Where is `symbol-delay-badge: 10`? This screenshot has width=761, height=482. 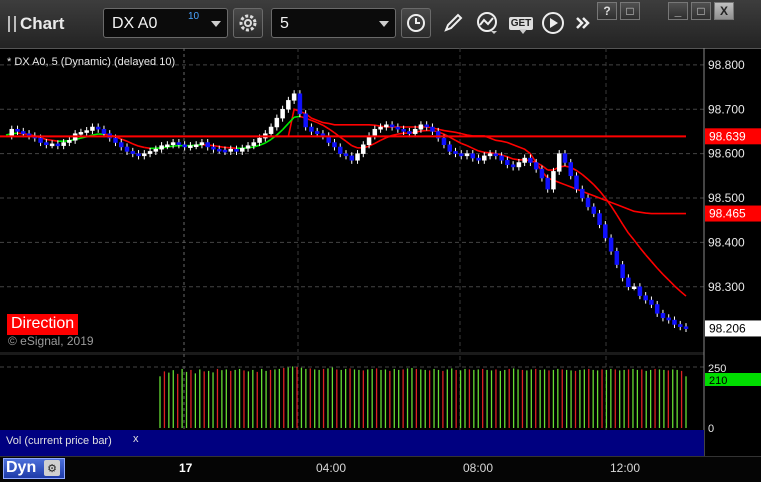 symbol-delay-badge: 10 is located at coordinates (193, 16).